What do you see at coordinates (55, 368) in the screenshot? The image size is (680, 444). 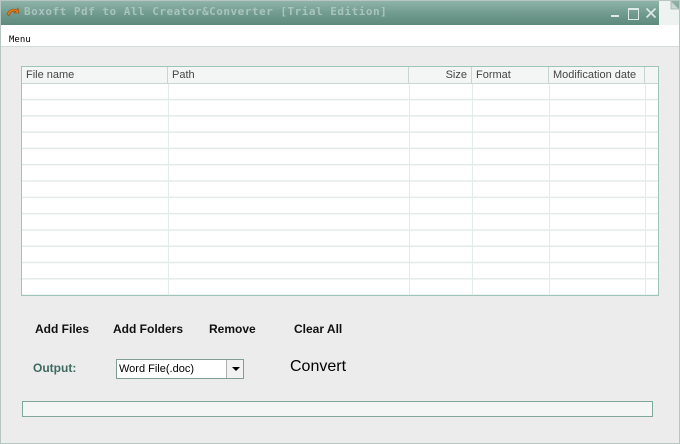 I see `output-label: Output:` at bounding box center [55, 368].